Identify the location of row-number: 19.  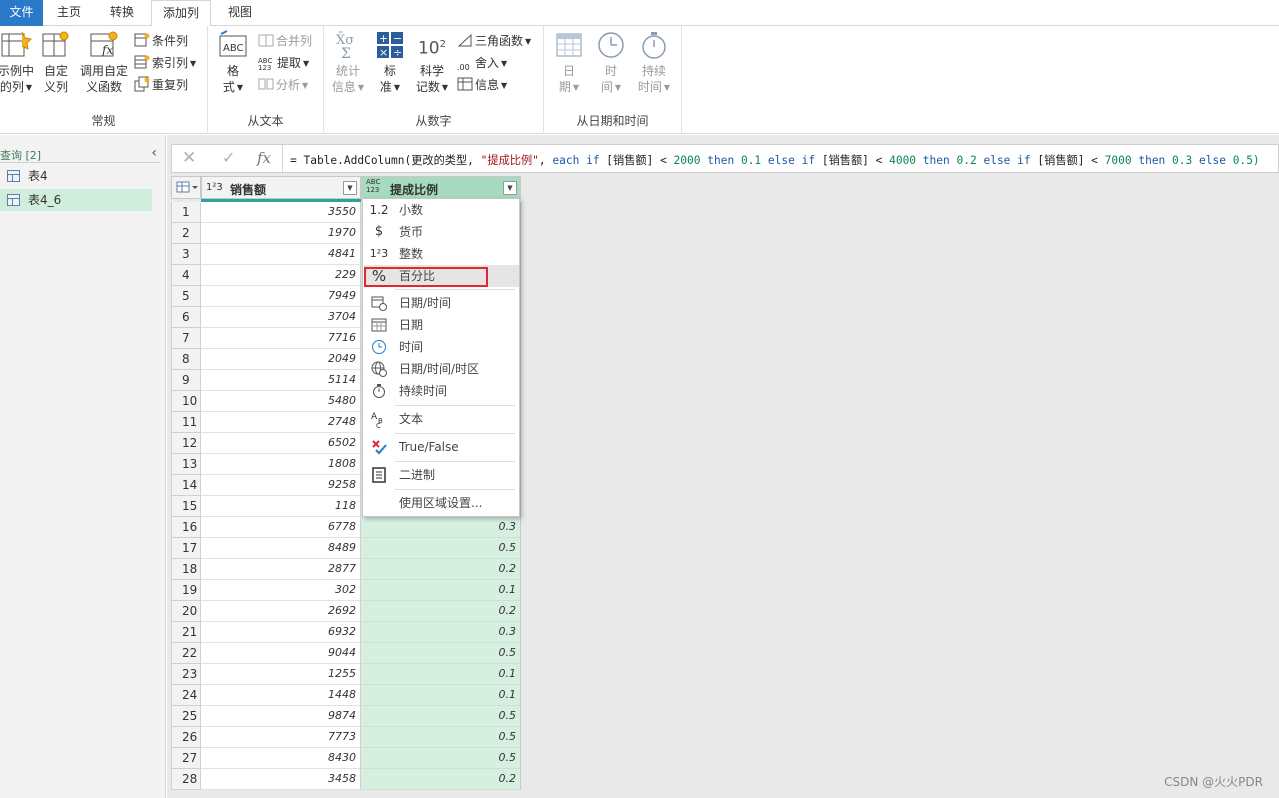
(186, 590).